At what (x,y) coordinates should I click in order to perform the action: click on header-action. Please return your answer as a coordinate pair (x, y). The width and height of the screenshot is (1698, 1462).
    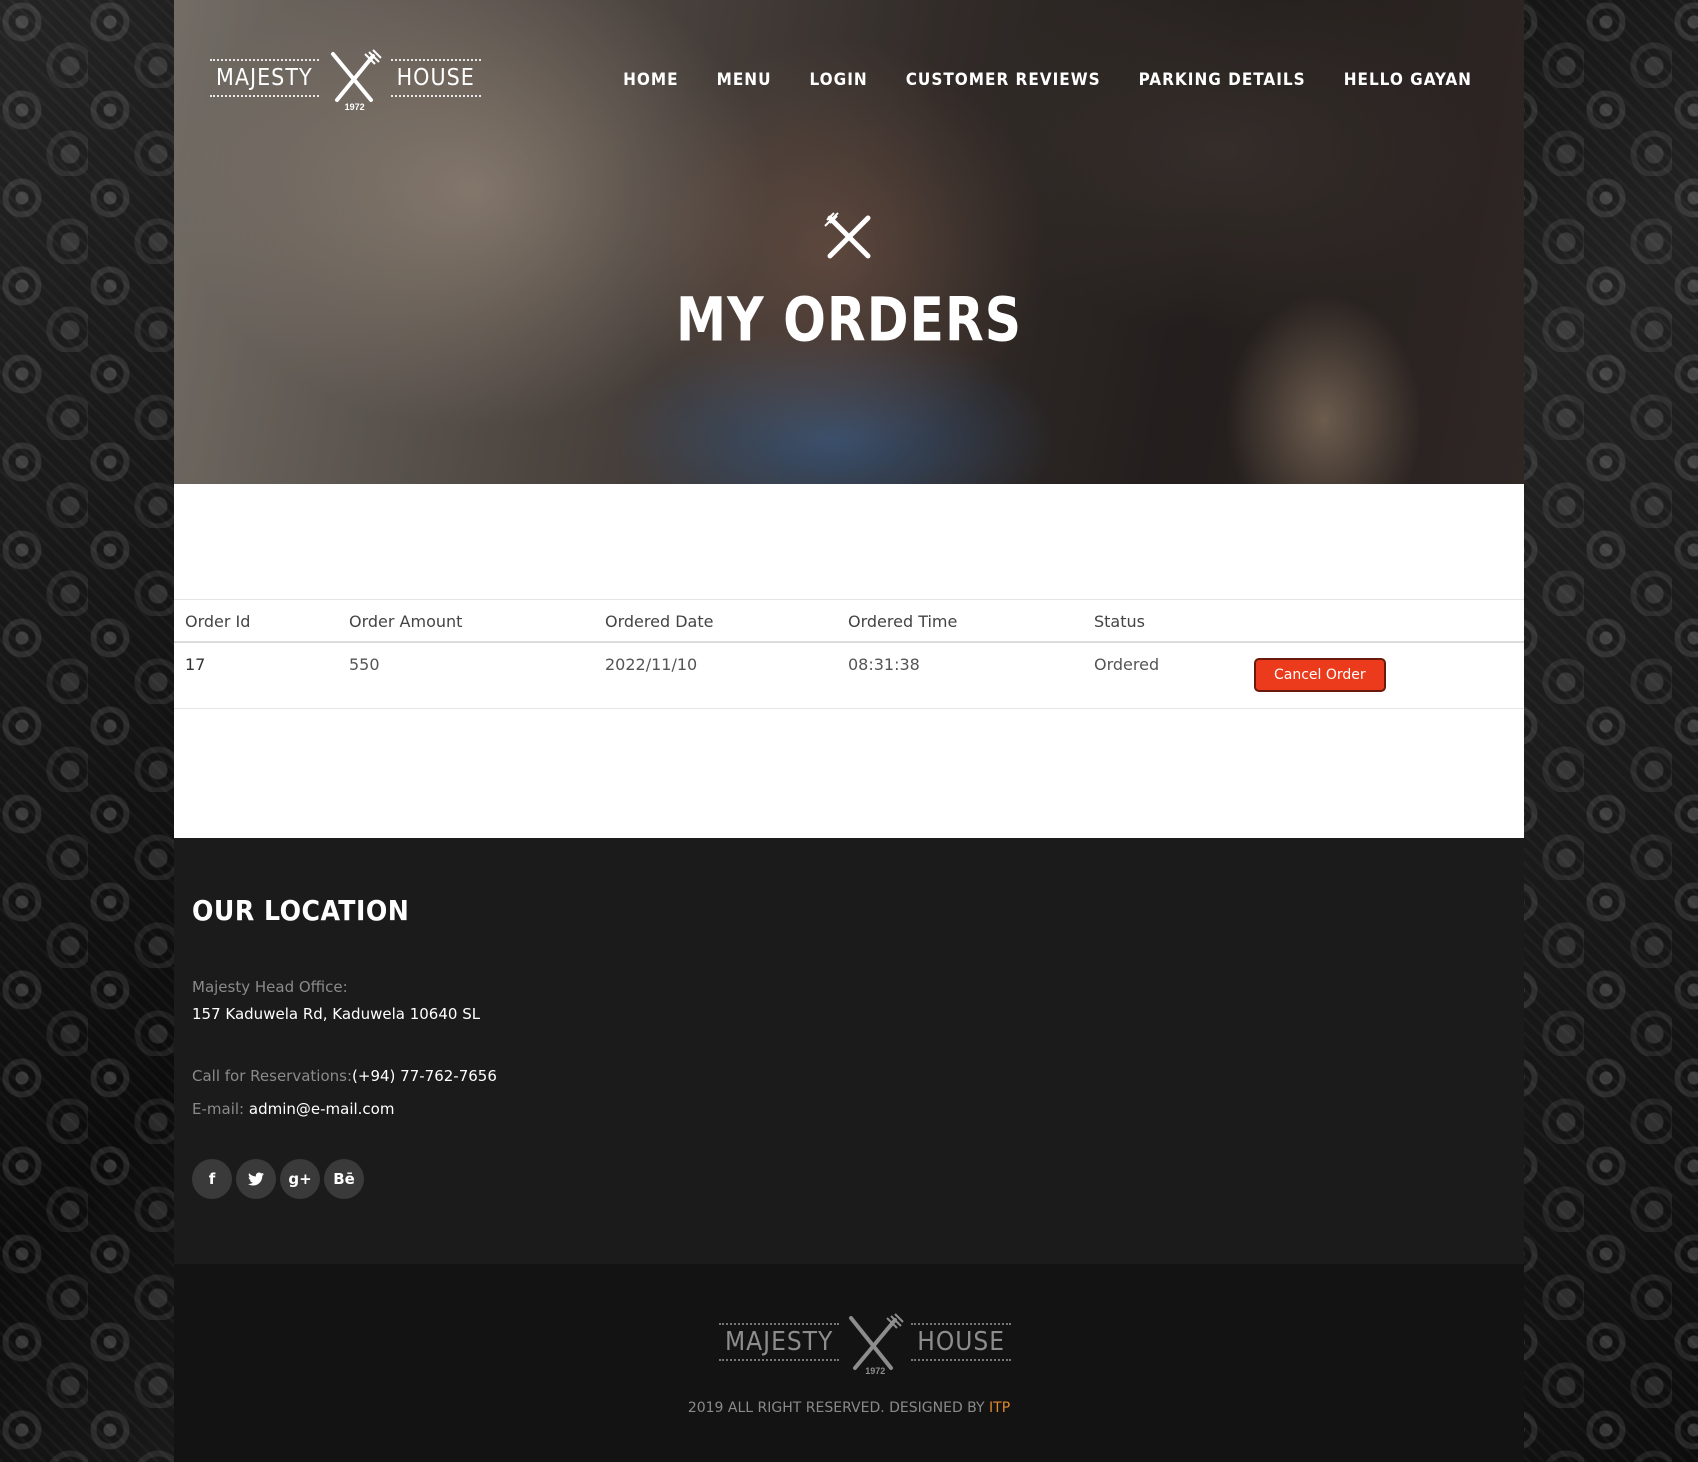
    Looking at the image, I should click on (1383, 621).